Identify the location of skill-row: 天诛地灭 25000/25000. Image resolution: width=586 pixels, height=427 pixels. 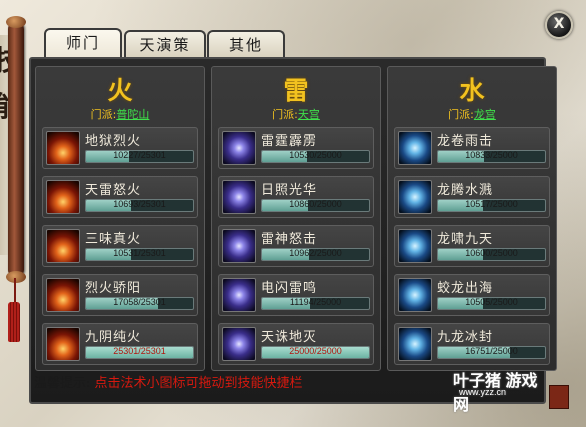
(296, 344).